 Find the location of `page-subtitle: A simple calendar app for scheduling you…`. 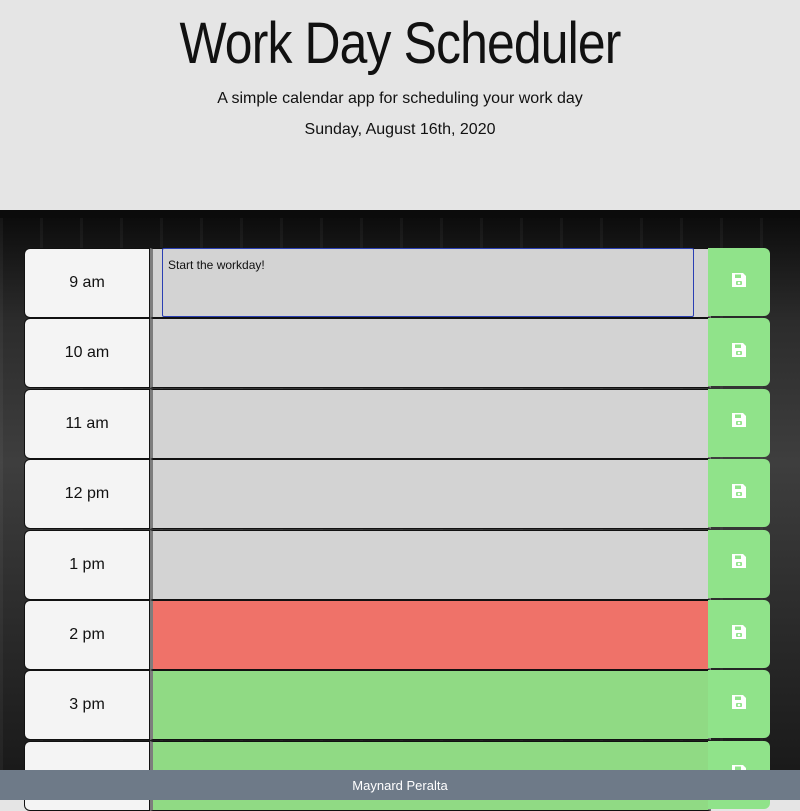

page-subtitle: A simple calendar app for scheduling you… is located at coordinates (400, 98).